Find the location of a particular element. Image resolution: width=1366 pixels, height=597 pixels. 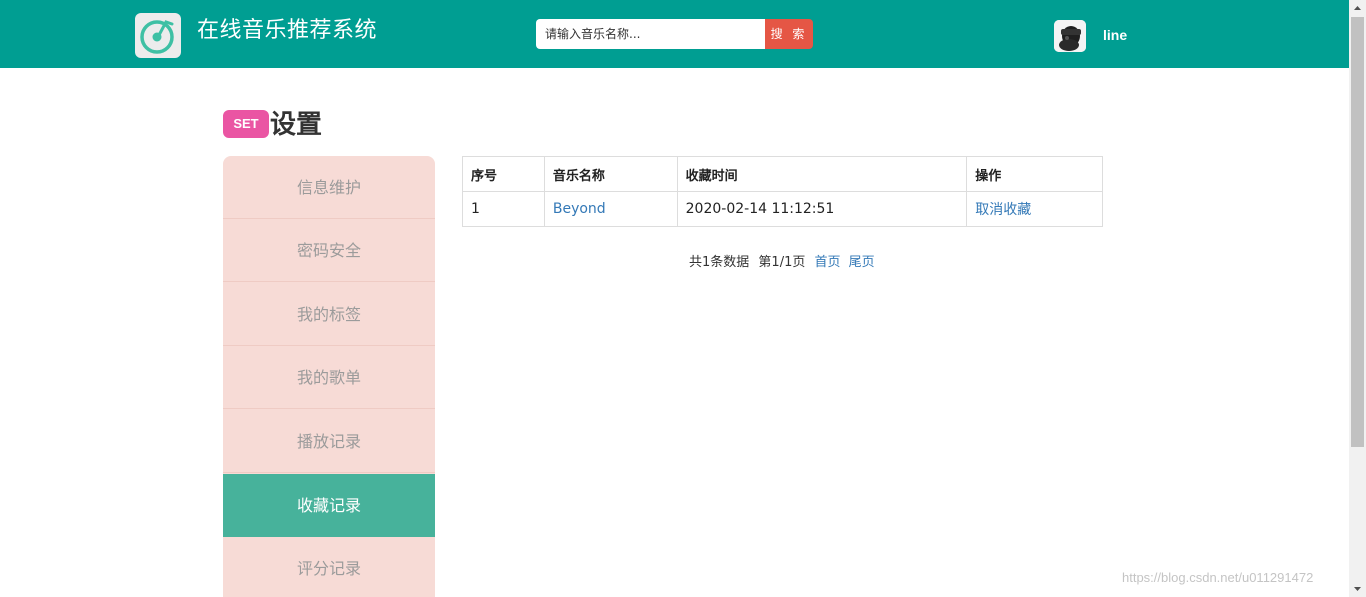

sidebar-item-tags: 我的标签 is located at coordinates (329, 314).